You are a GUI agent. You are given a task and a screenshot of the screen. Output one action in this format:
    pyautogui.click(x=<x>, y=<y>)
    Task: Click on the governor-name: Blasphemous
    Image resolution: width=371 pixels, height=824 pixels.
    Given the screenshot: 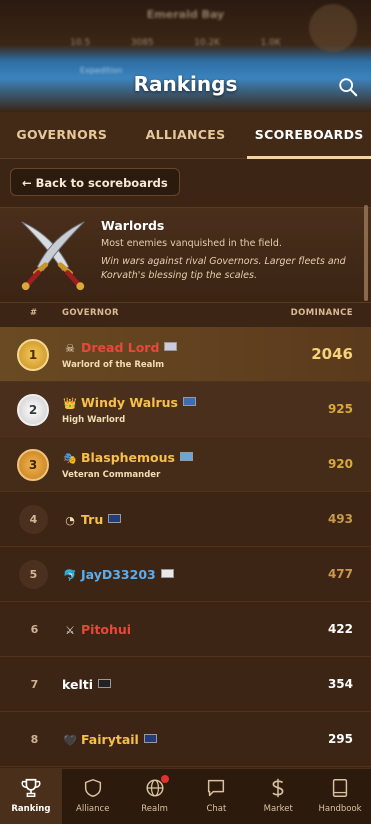 What is the action you would take?
    pyautogui.click(x=128, y=457)
    